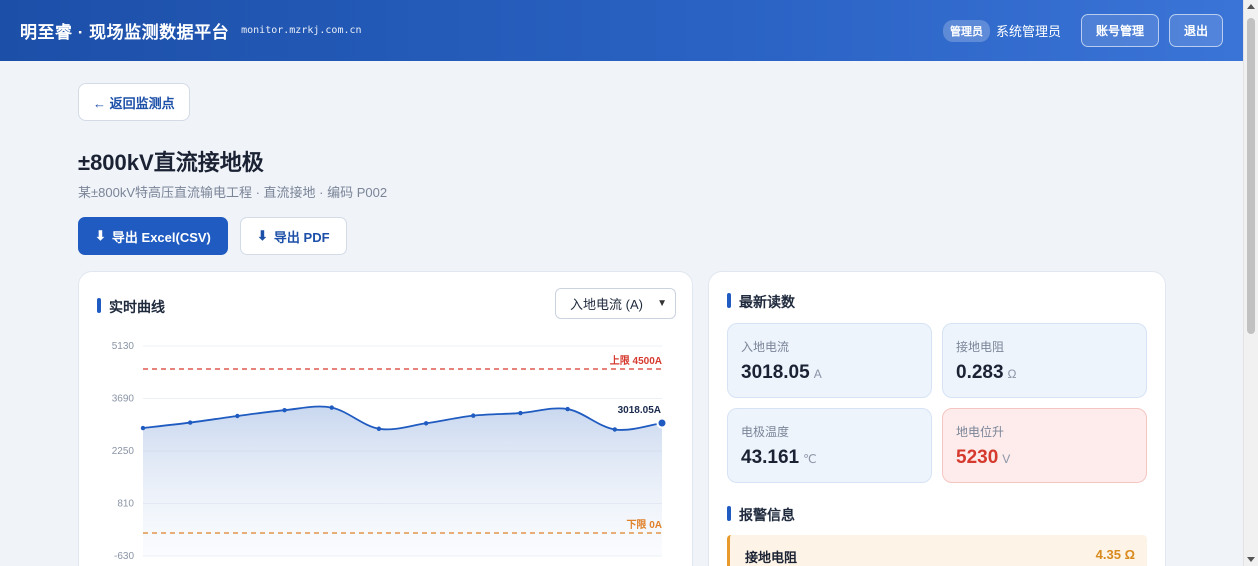 This screenshot has width=1258, height=566. Describe the element at coordinates (123, 346) in the screenshot. I see `y-tick-label: 5130` at that location.